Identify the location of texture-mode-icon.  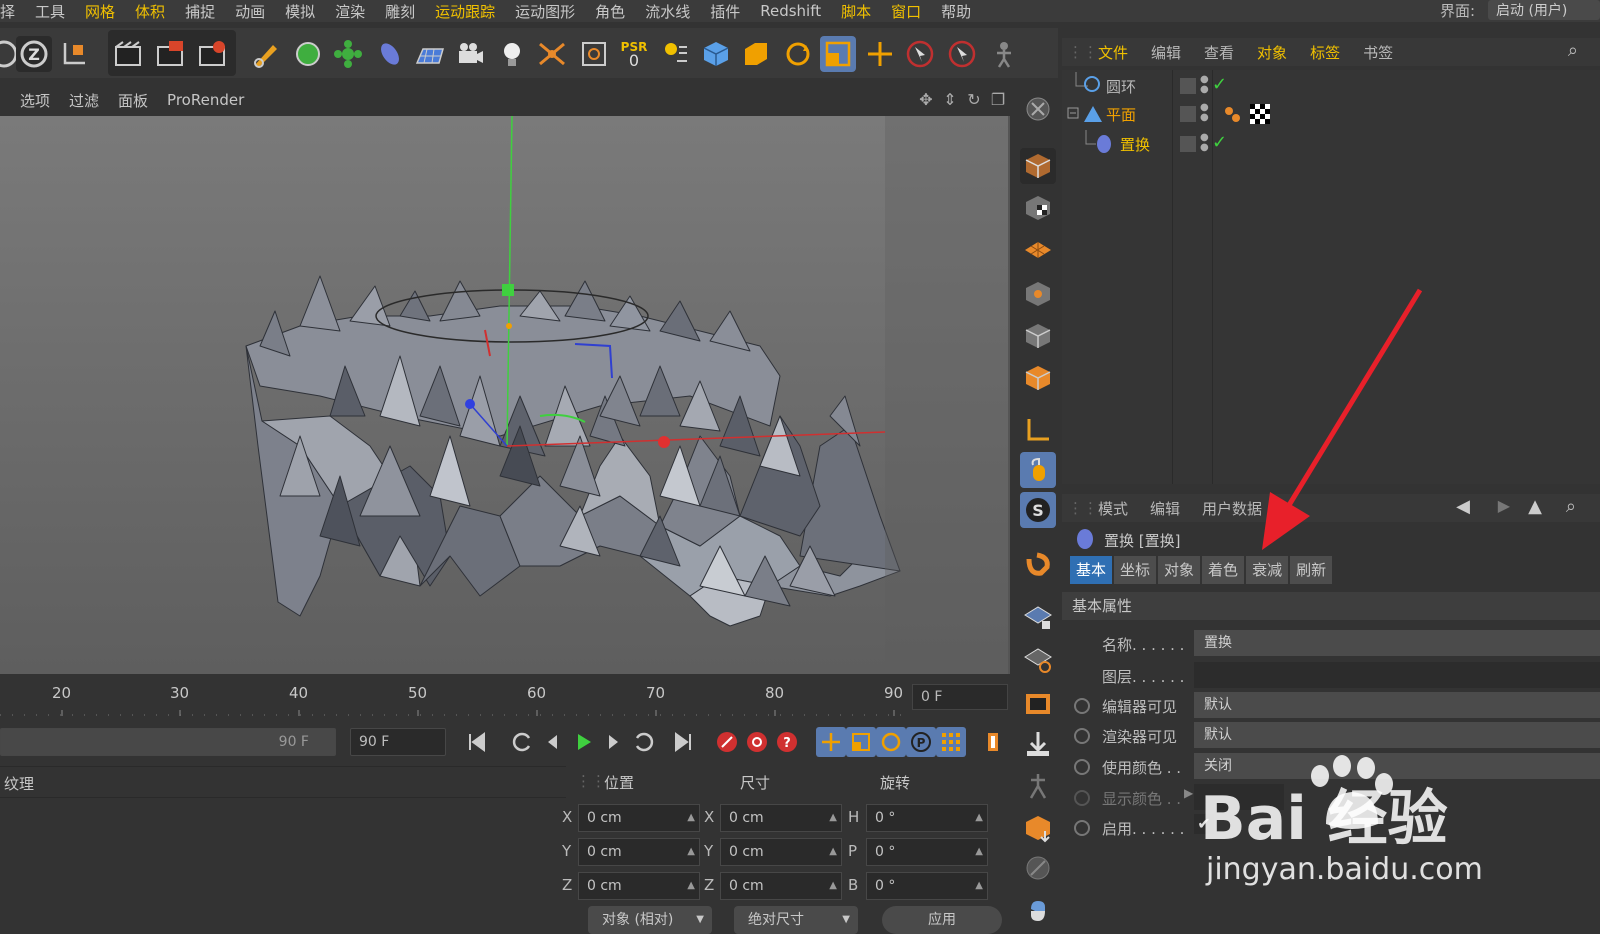
(756, 54).